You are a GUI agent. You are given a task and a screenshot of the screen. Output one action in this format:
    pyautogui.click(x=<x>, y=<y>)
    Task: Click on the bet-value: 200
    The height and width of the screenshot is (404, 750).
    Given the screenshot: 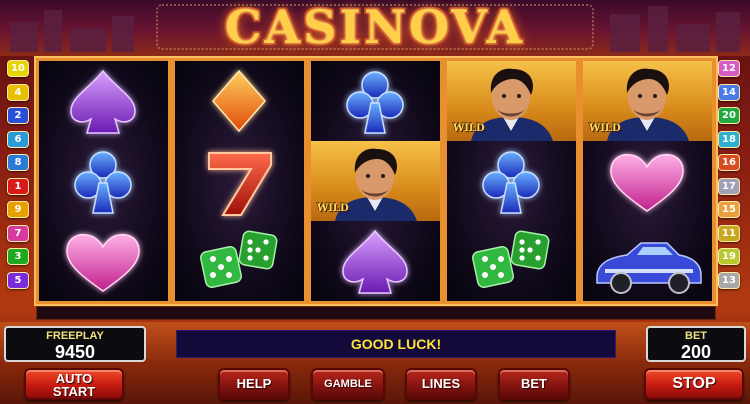 What is the action you would take?
    pyautogui.click(x=696, y=352)
    